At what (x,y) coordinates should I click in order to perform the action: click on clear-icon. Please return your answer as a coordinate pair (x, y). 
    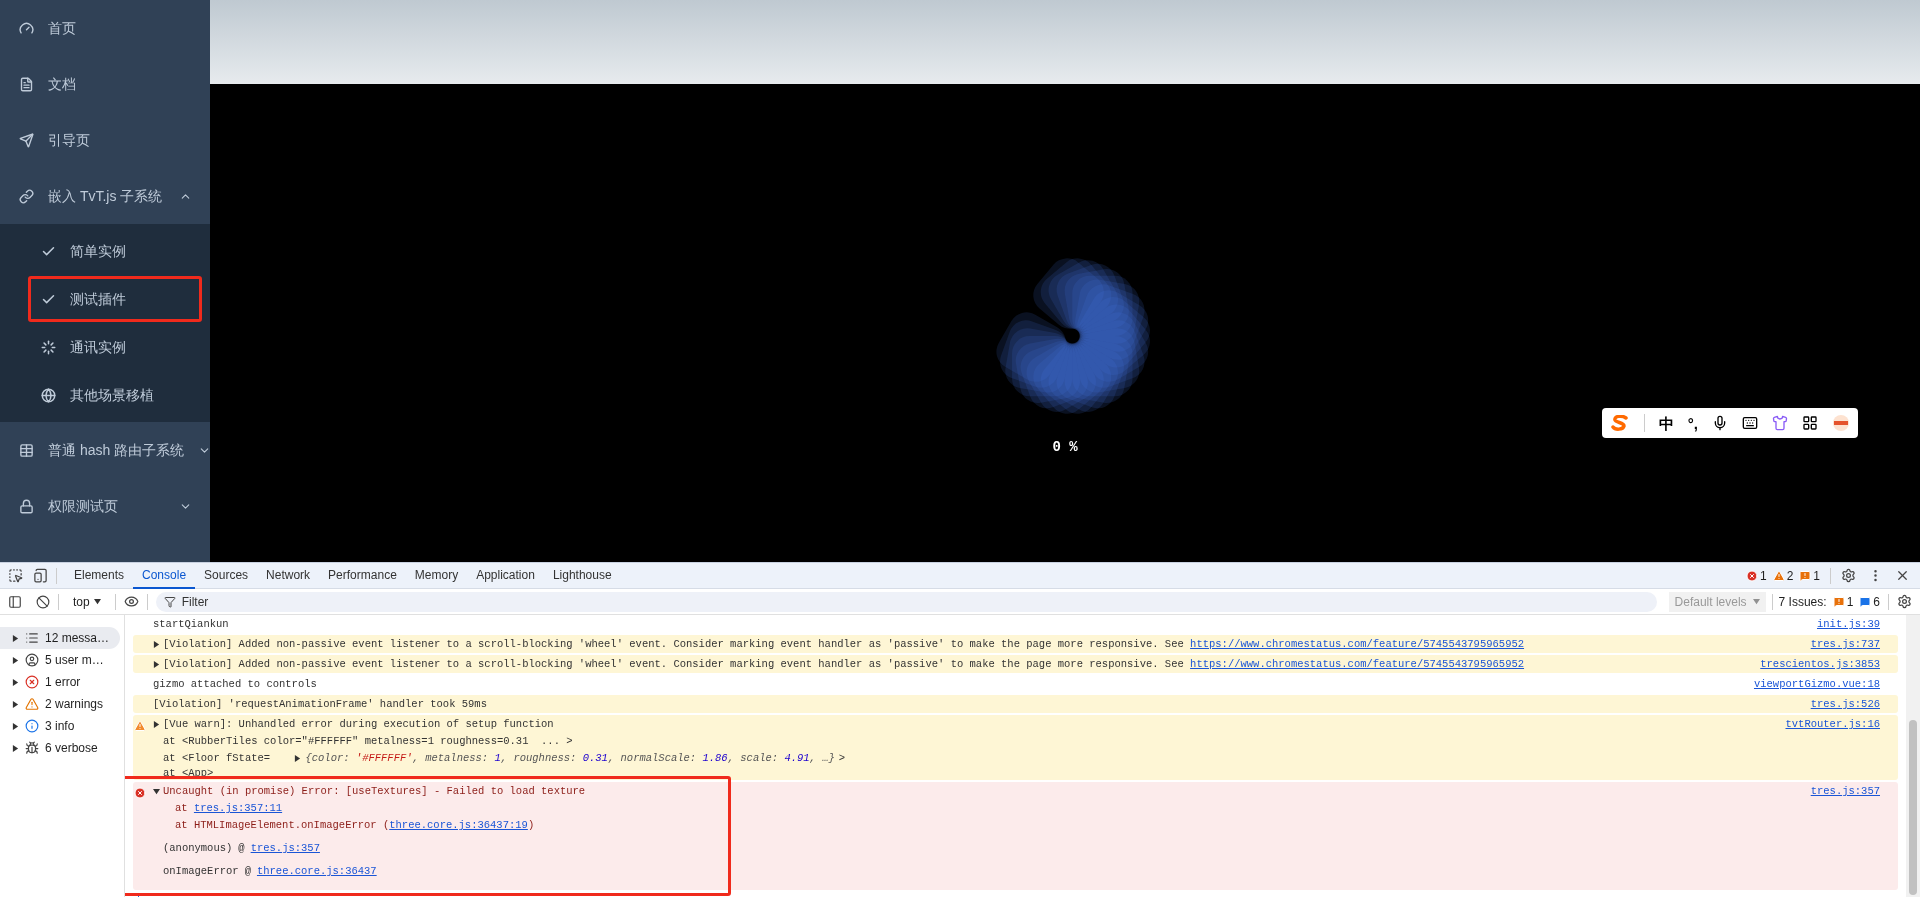
    Looking at the image, I should click on (43, 601).